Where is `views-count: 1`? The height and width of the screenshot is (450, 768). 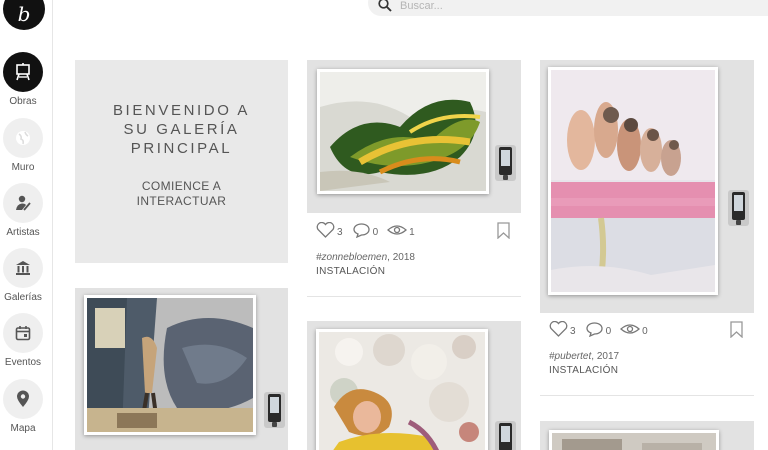
views-count: 1 is located at coordinates (412, 232).